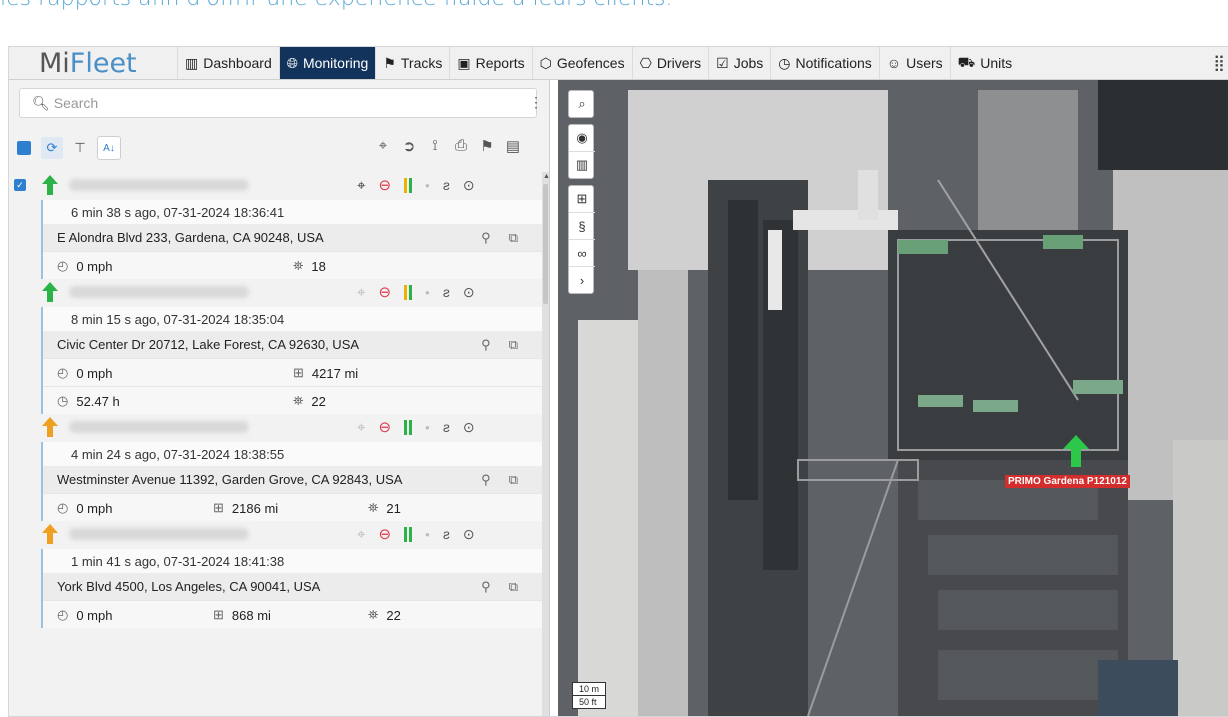 Image resolution: width=1228 pixels, height=717 pixels. I want to click on stat-speed: ◴ 0 mph, so click(84, 373).